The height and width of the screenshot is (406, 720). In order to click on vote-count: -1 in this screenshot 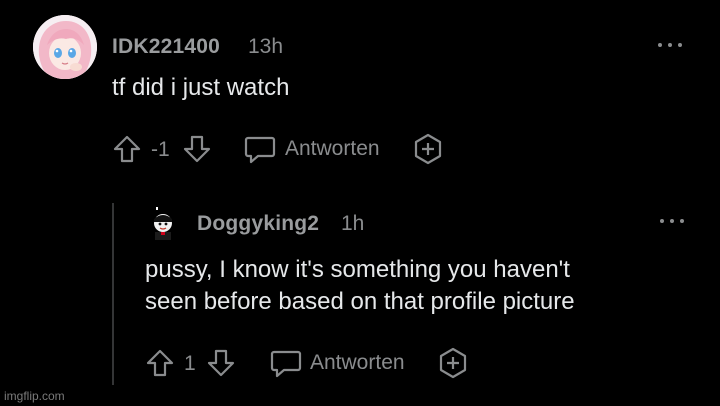, I will do `click(160, 149)`.